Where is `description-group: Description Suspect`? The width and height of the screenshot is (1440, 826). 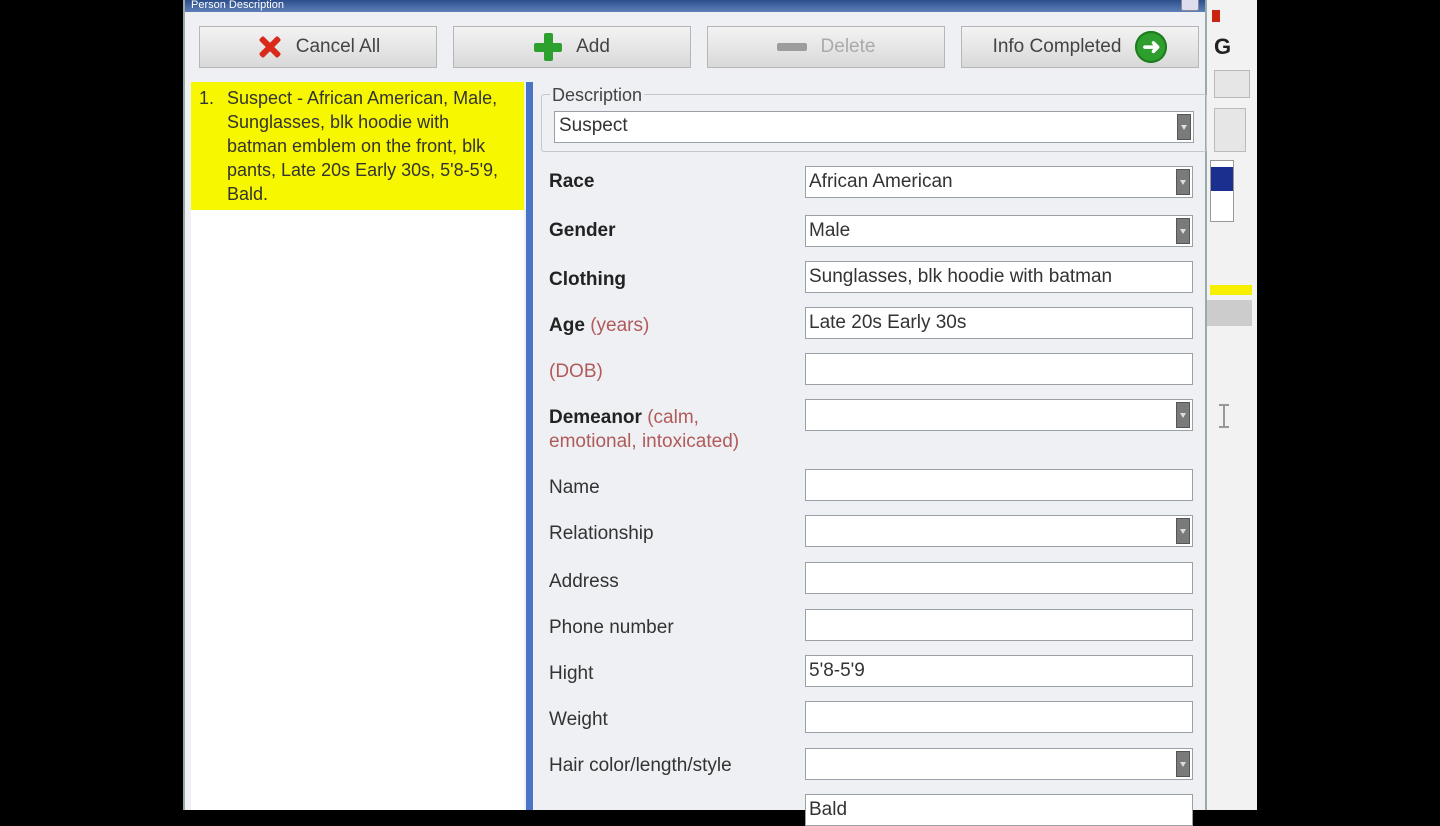 description-group: Description Suspect is located at coordinates (874, 118).